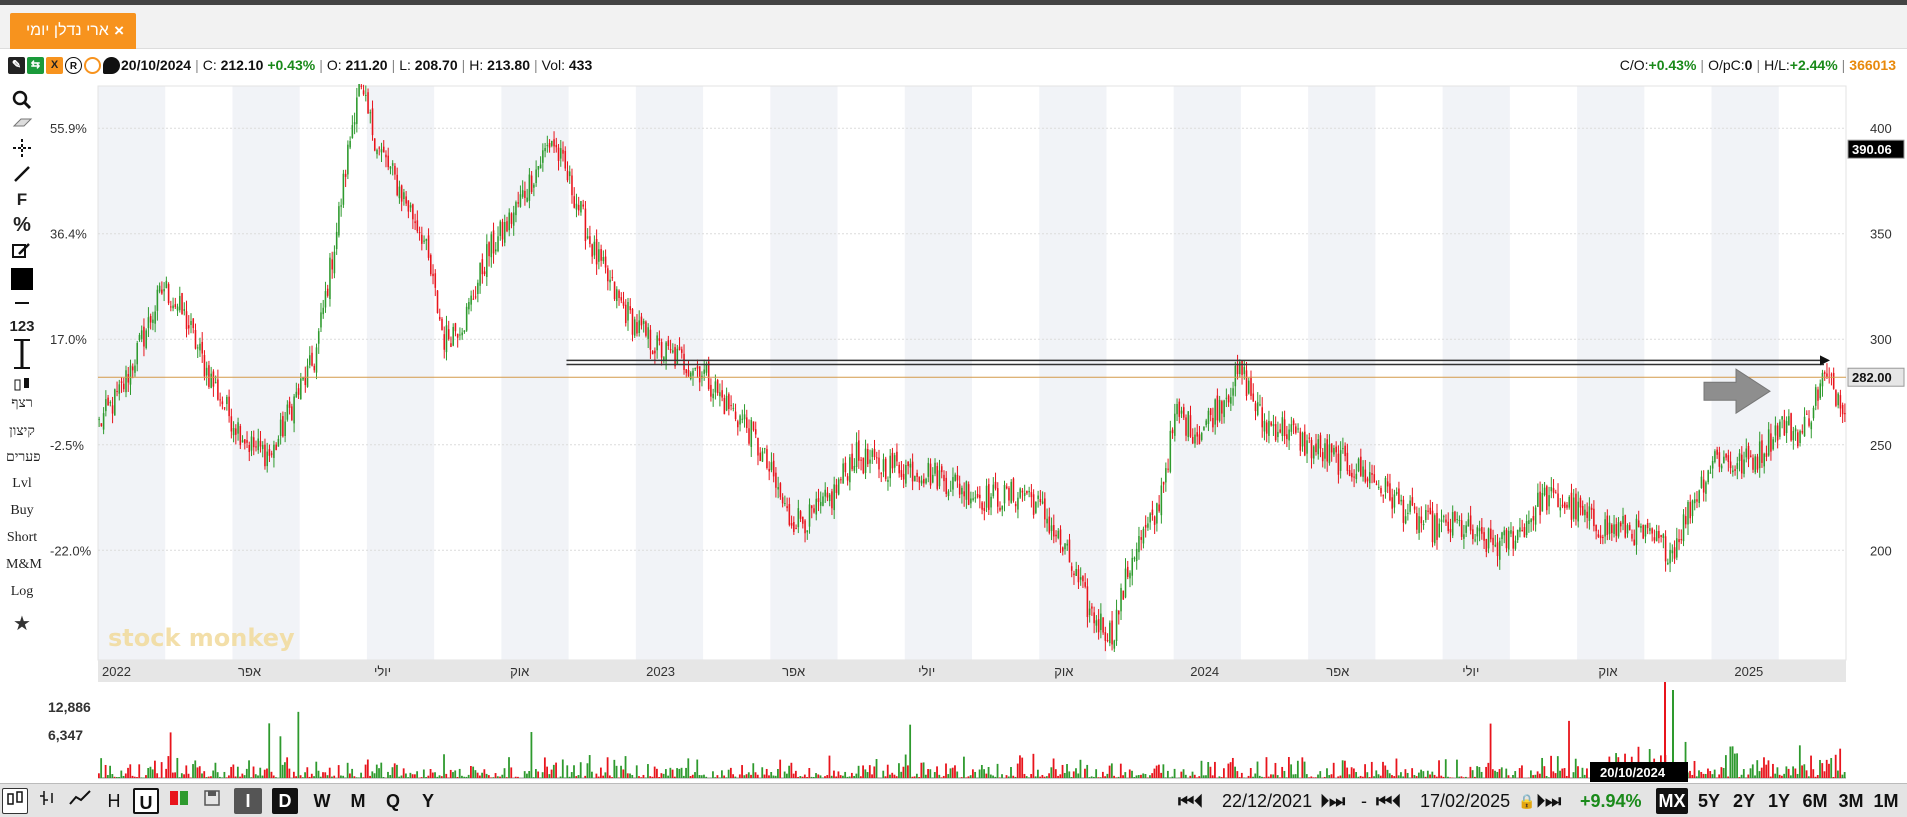  I want to click on numbers-icon: 123, so click(22, 326).